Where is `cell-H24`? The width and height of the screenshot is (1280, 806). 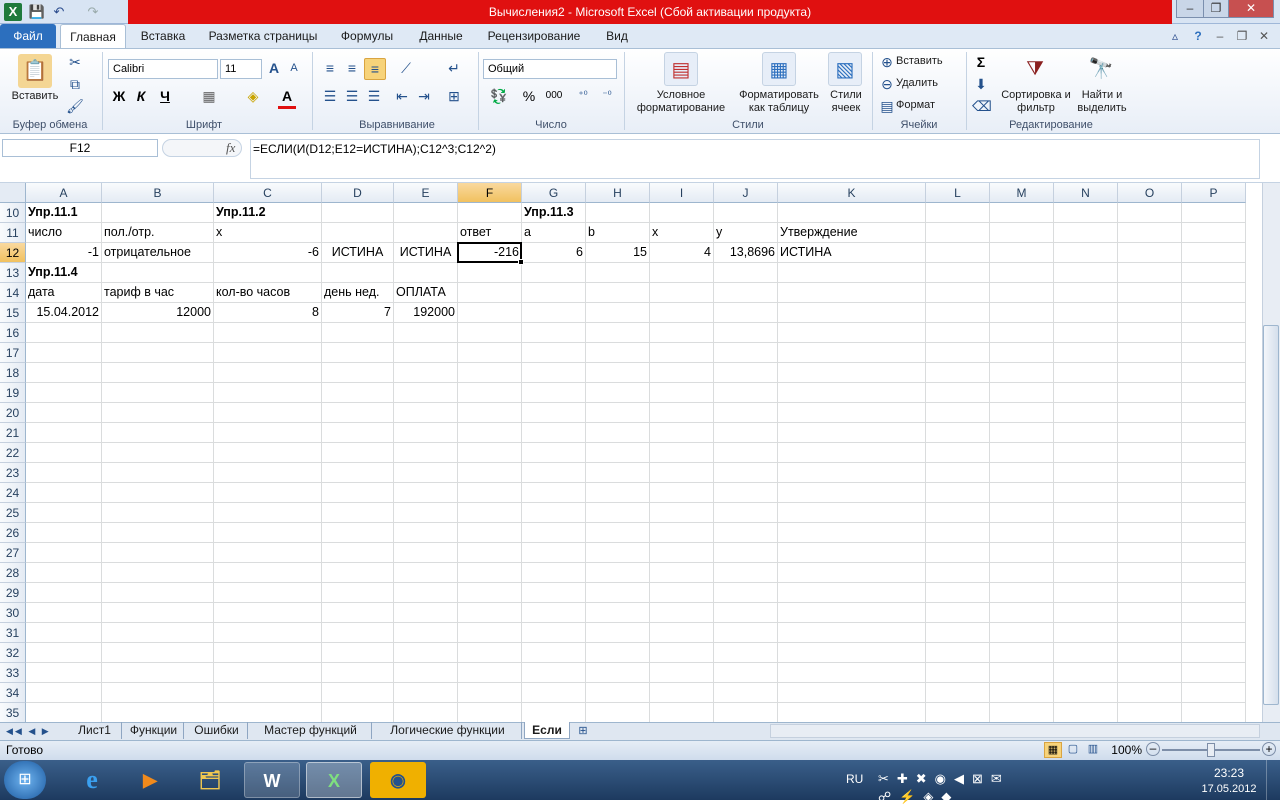
cell-H24 is located at coordinates (618, 493).